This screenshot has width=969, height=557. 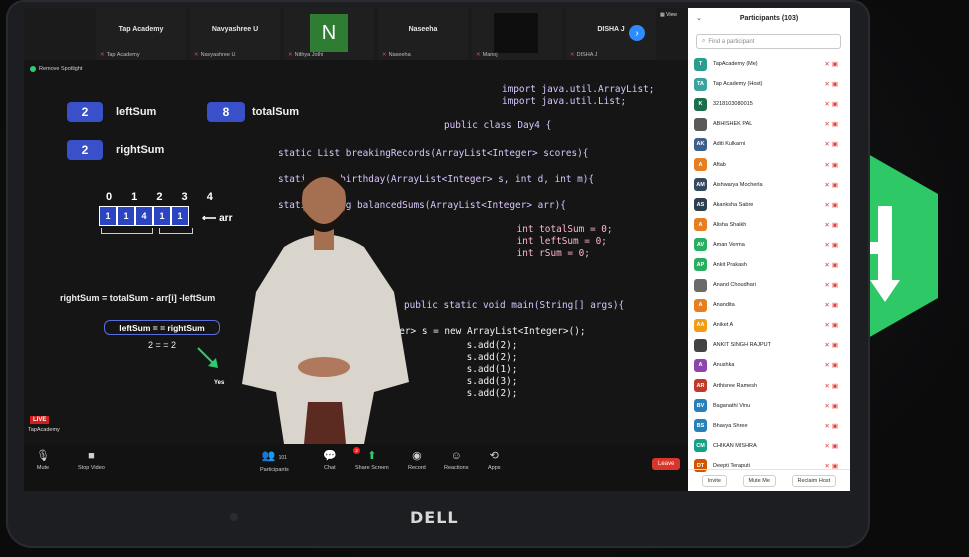 I want to click on participant-name: Alisha Shaikh, so click(x=730, y=224).